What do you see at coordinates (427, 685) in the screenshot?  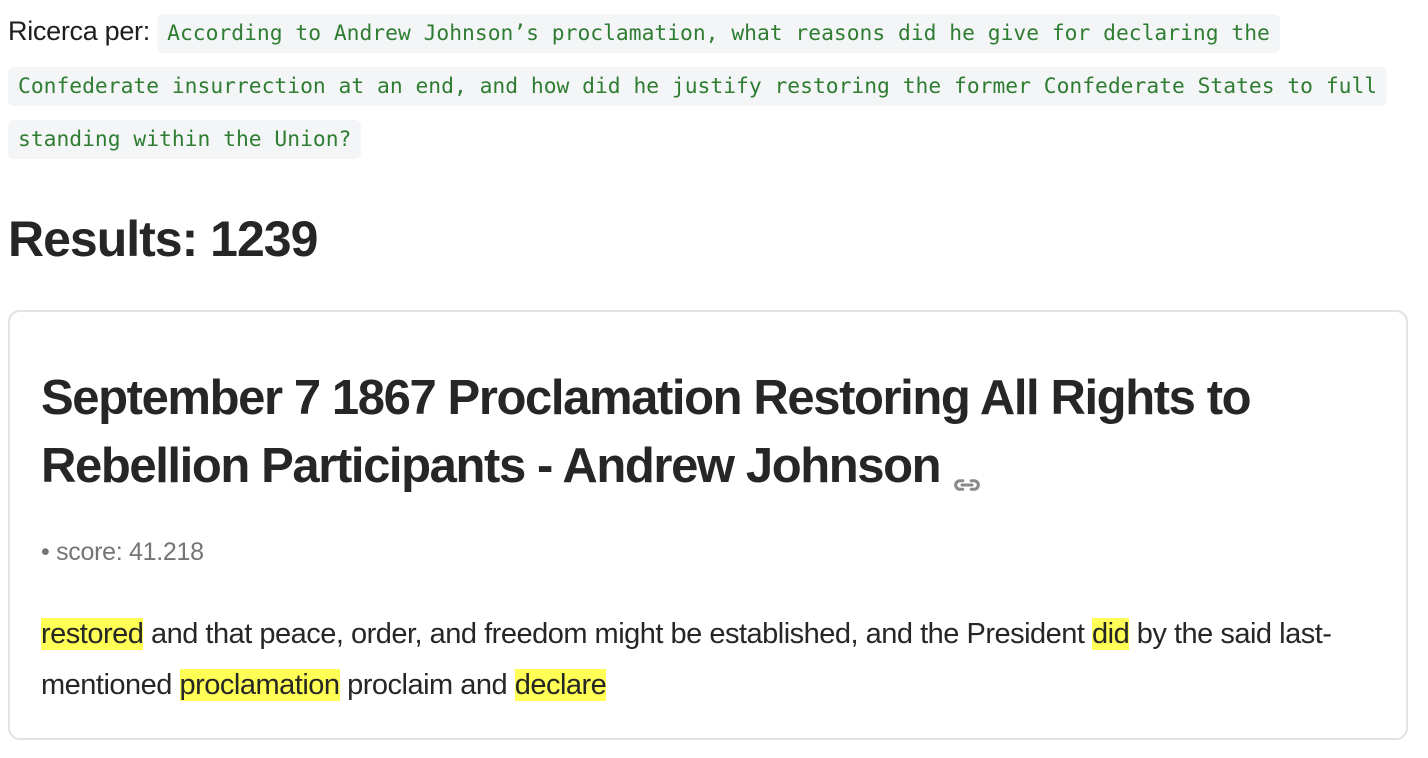 I see `snippet-text: proclaim and` at bounding box center [427, 685].